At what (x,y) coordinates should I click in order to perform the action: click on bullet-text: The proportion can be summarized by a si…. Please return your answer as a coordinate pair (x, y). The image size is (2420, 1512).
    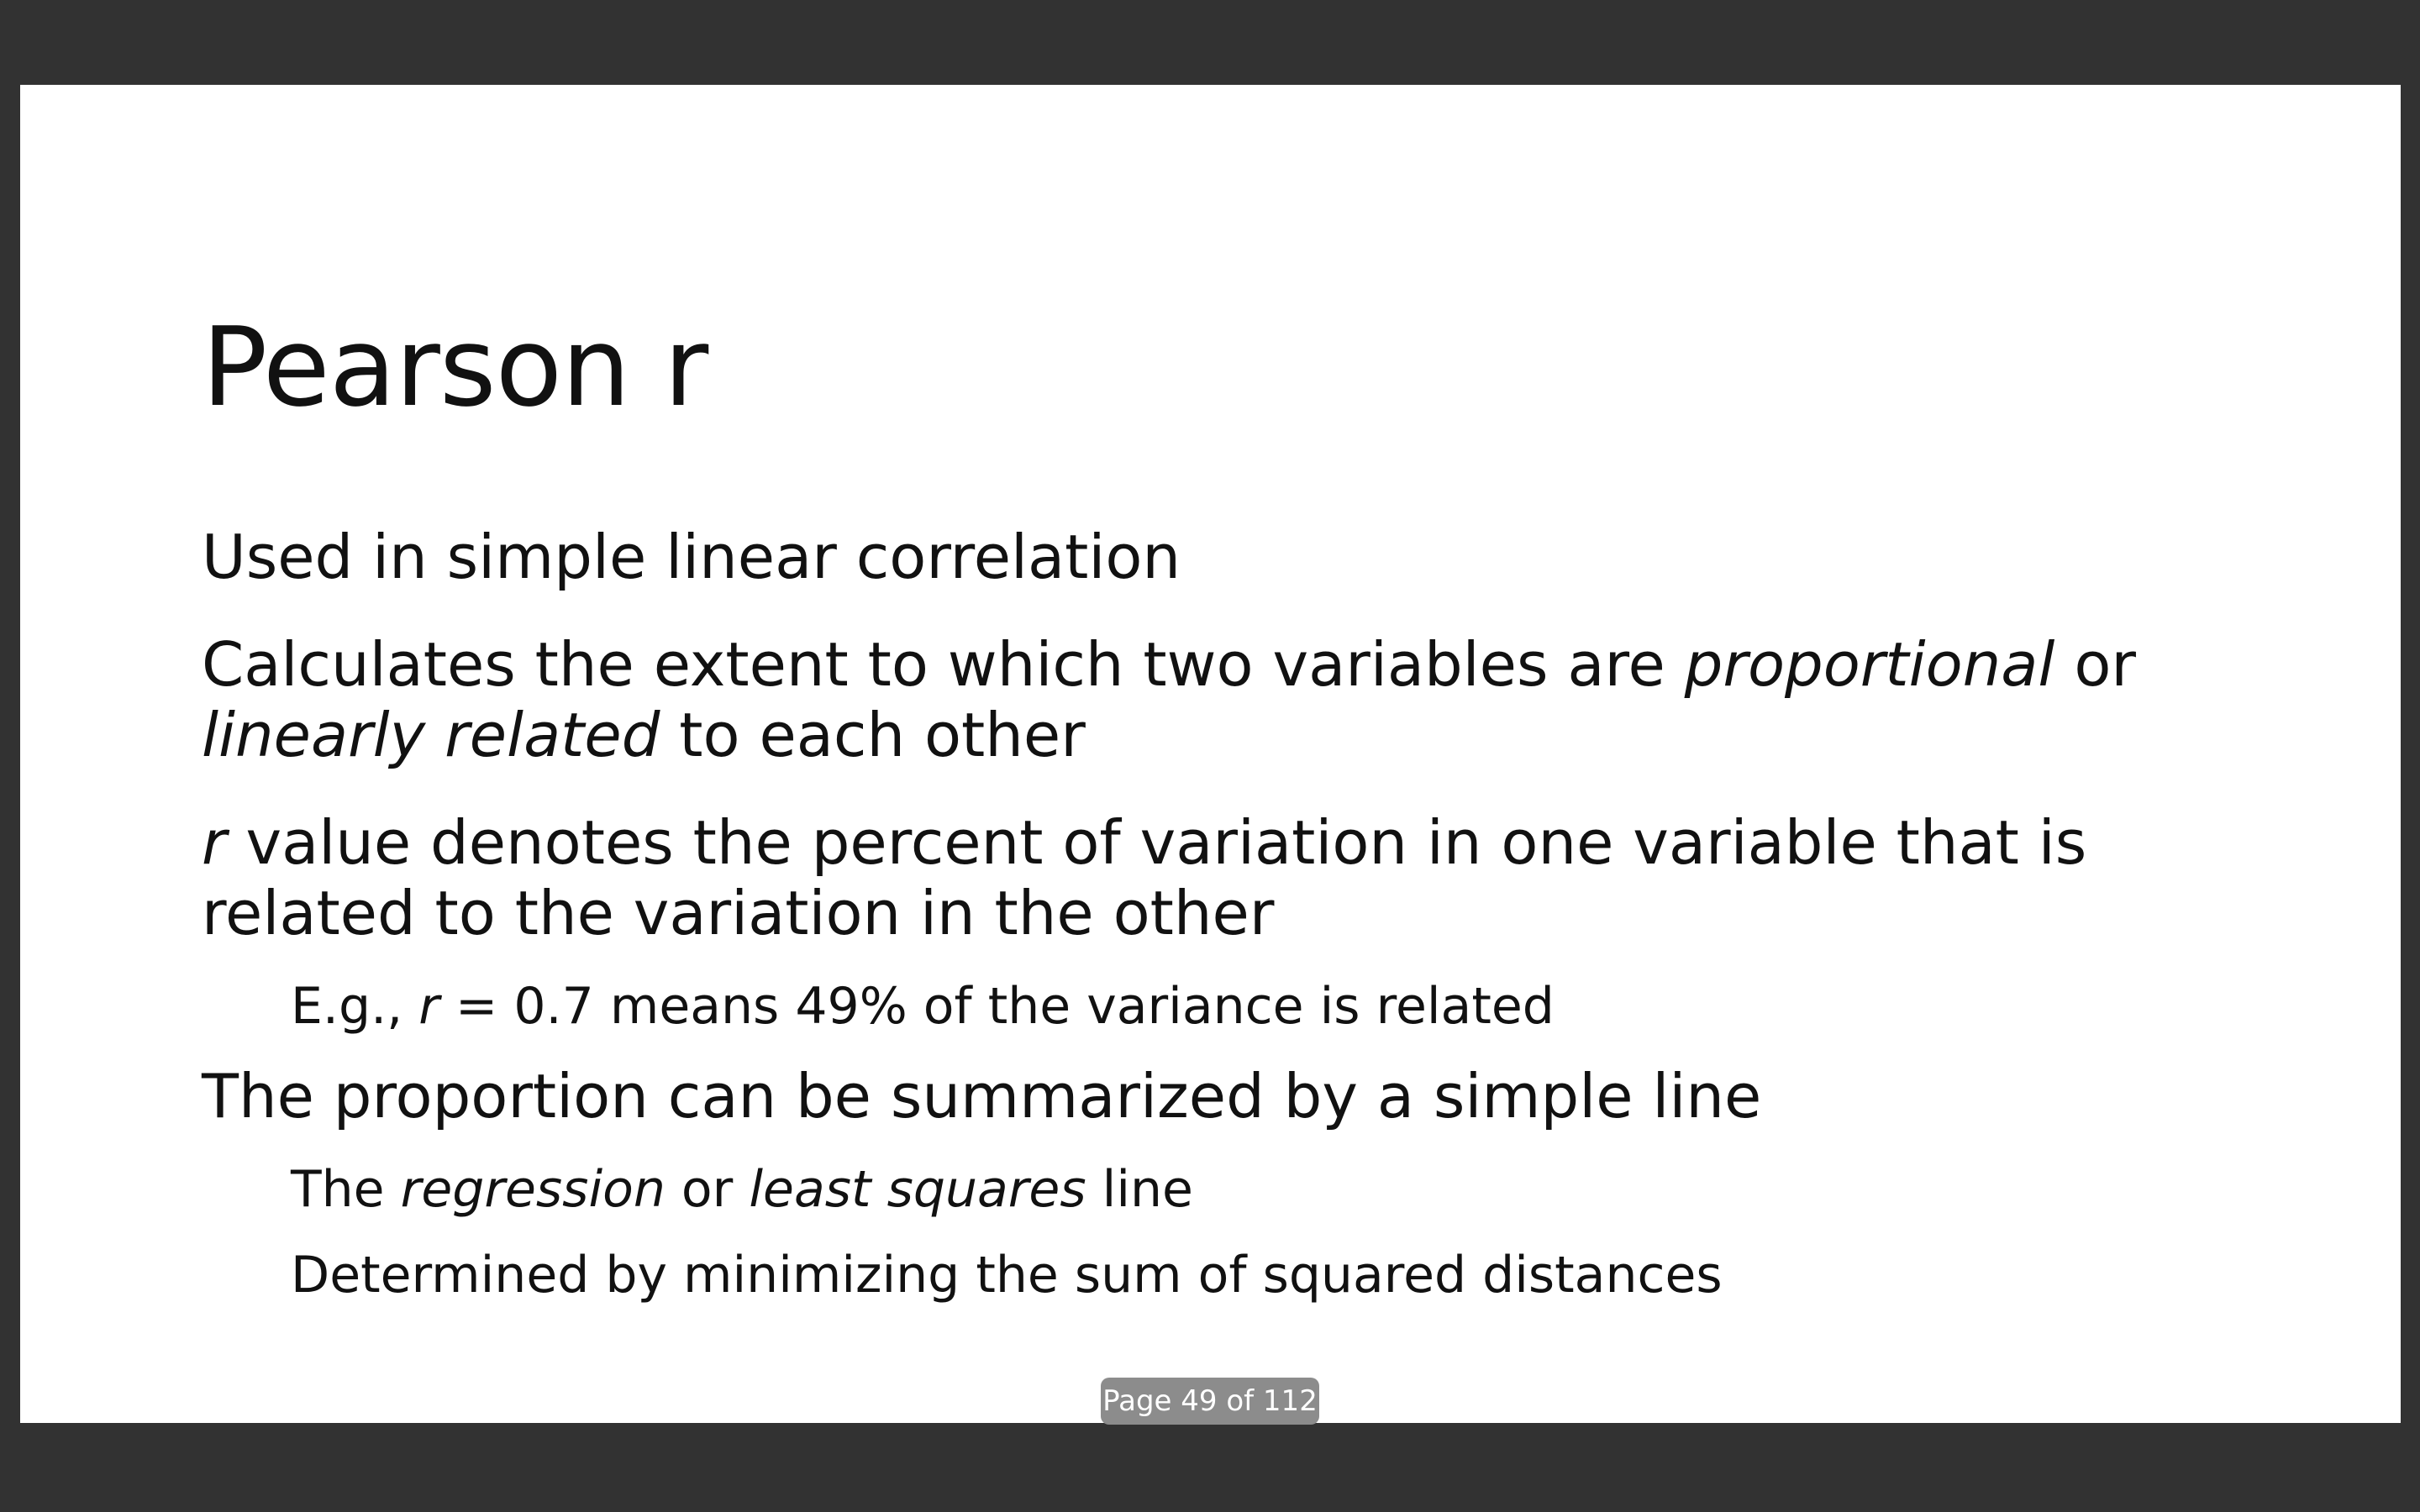
    Looking at the image, I should click on (982, 1096).